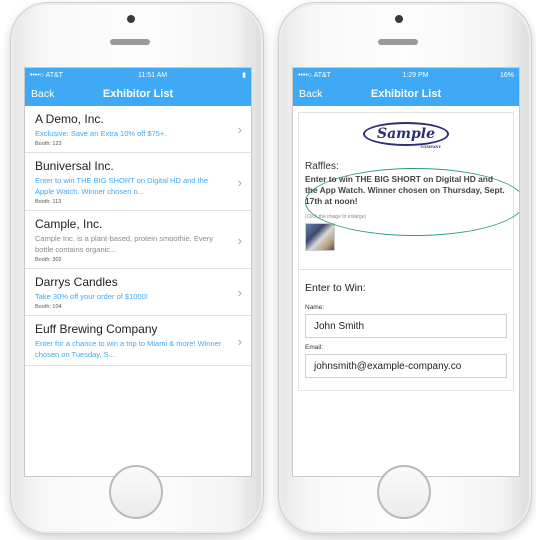  Describe the element at coordinates (406, 326) in the screenshot. I see `name-field: John Smith` at that location.